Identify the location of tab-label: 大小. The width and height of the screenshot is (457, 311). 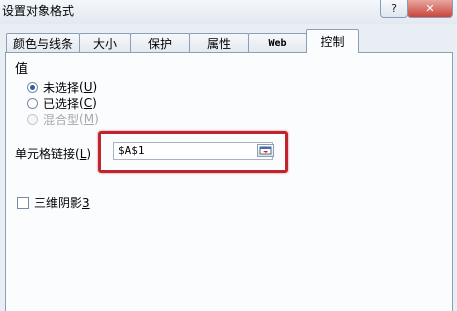
(104, 43).